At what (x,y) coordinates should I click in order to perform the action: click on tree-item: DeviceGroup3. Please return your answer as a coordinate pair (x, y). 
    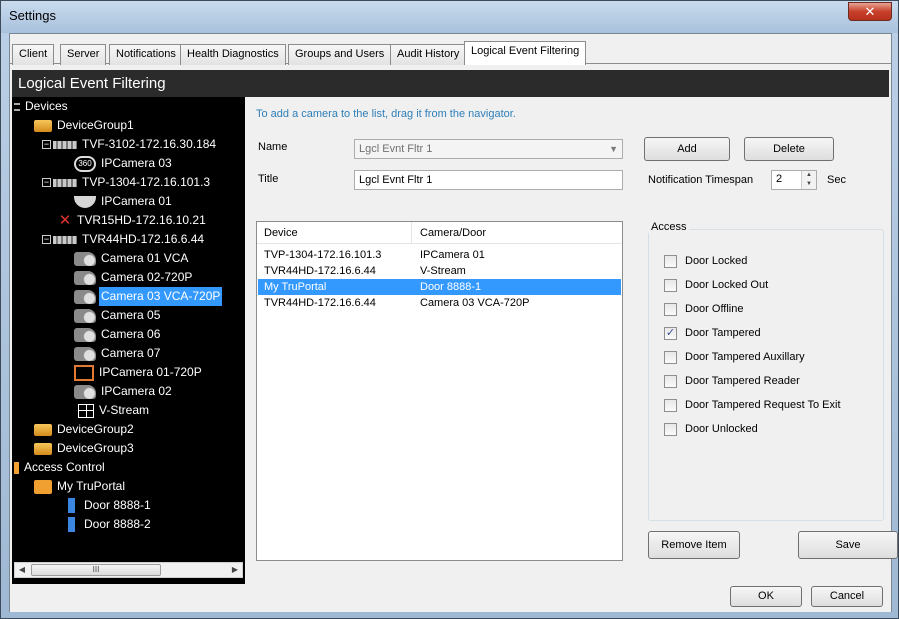
    Looking at the image, I should click on (85, 448).